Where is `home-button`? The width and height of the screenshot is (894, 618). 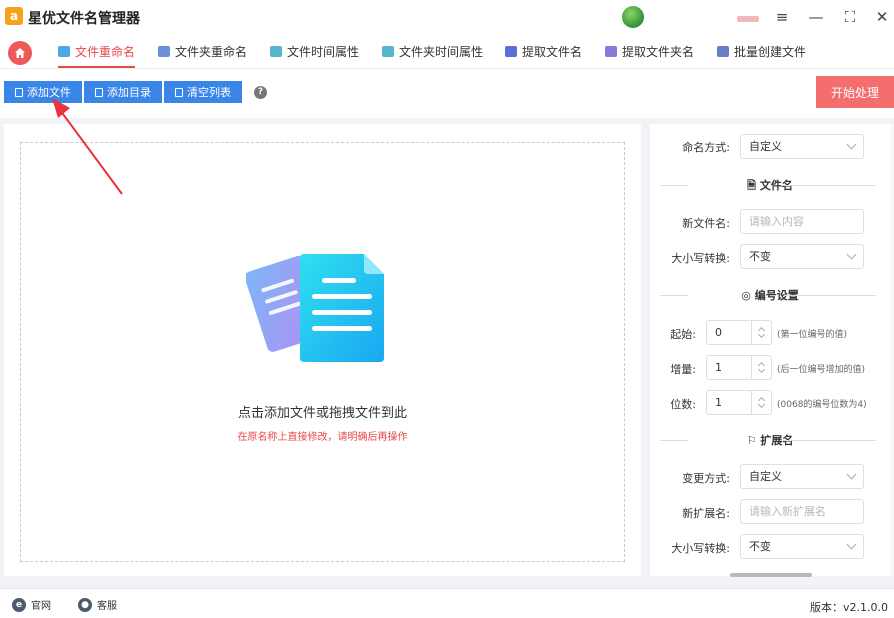
home-button is located at coordinates (20, 53).